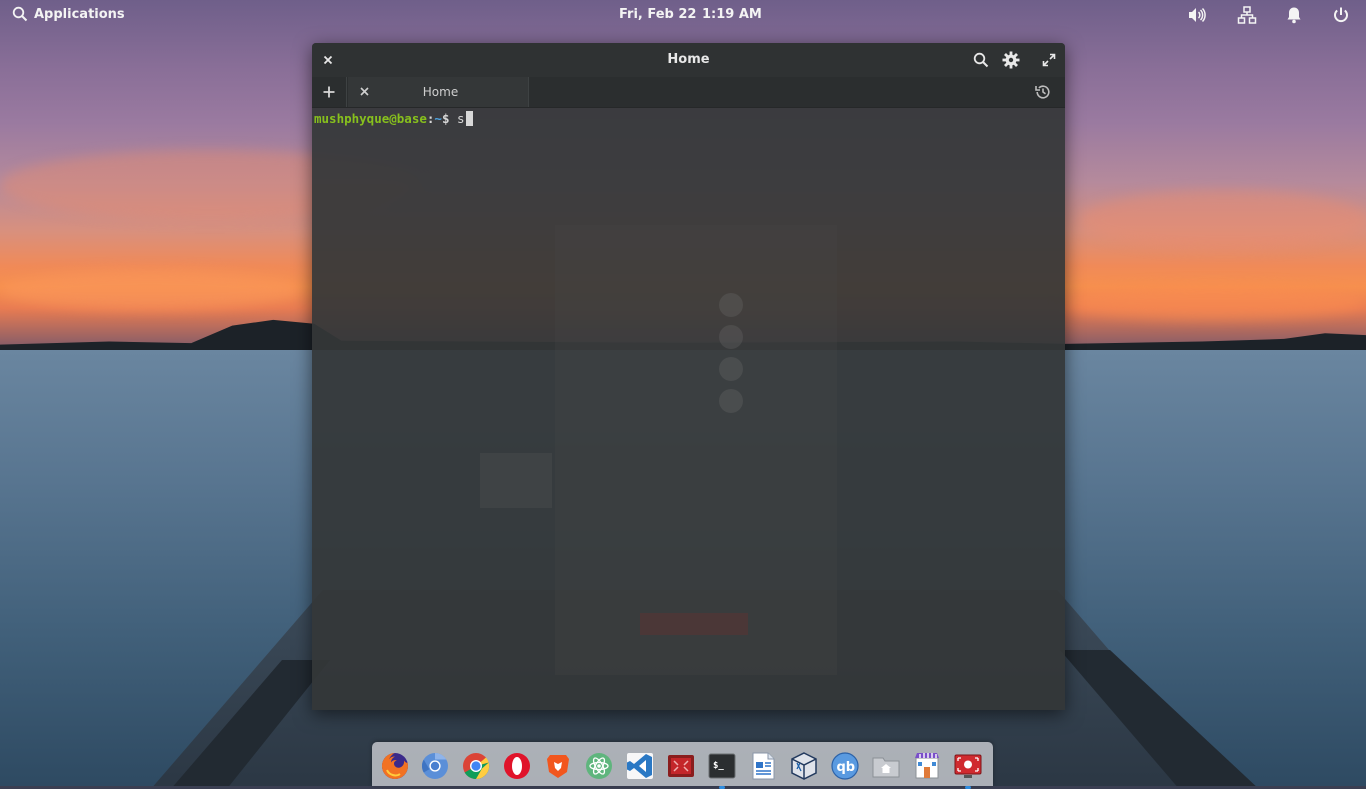 Image resolution: width=1366 pixels, height=789 pixels. I want to click on dock-item-atom, so click(599, 766).